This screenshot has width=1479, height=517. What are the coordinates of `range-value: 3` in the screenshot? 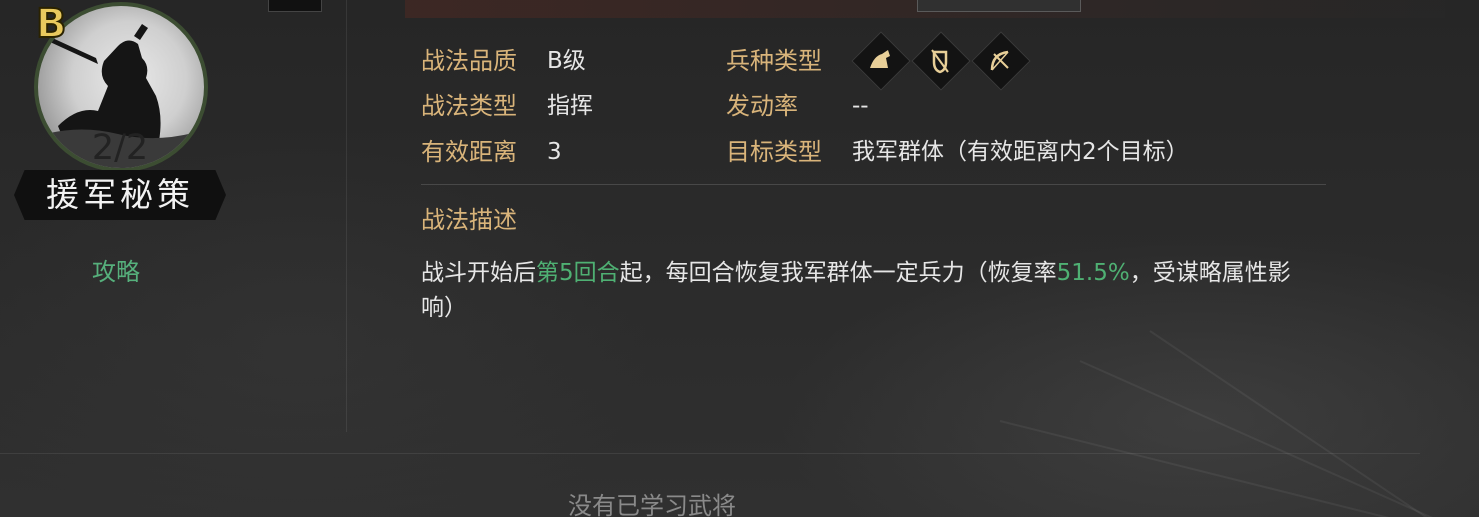 It's located at (554, 152).